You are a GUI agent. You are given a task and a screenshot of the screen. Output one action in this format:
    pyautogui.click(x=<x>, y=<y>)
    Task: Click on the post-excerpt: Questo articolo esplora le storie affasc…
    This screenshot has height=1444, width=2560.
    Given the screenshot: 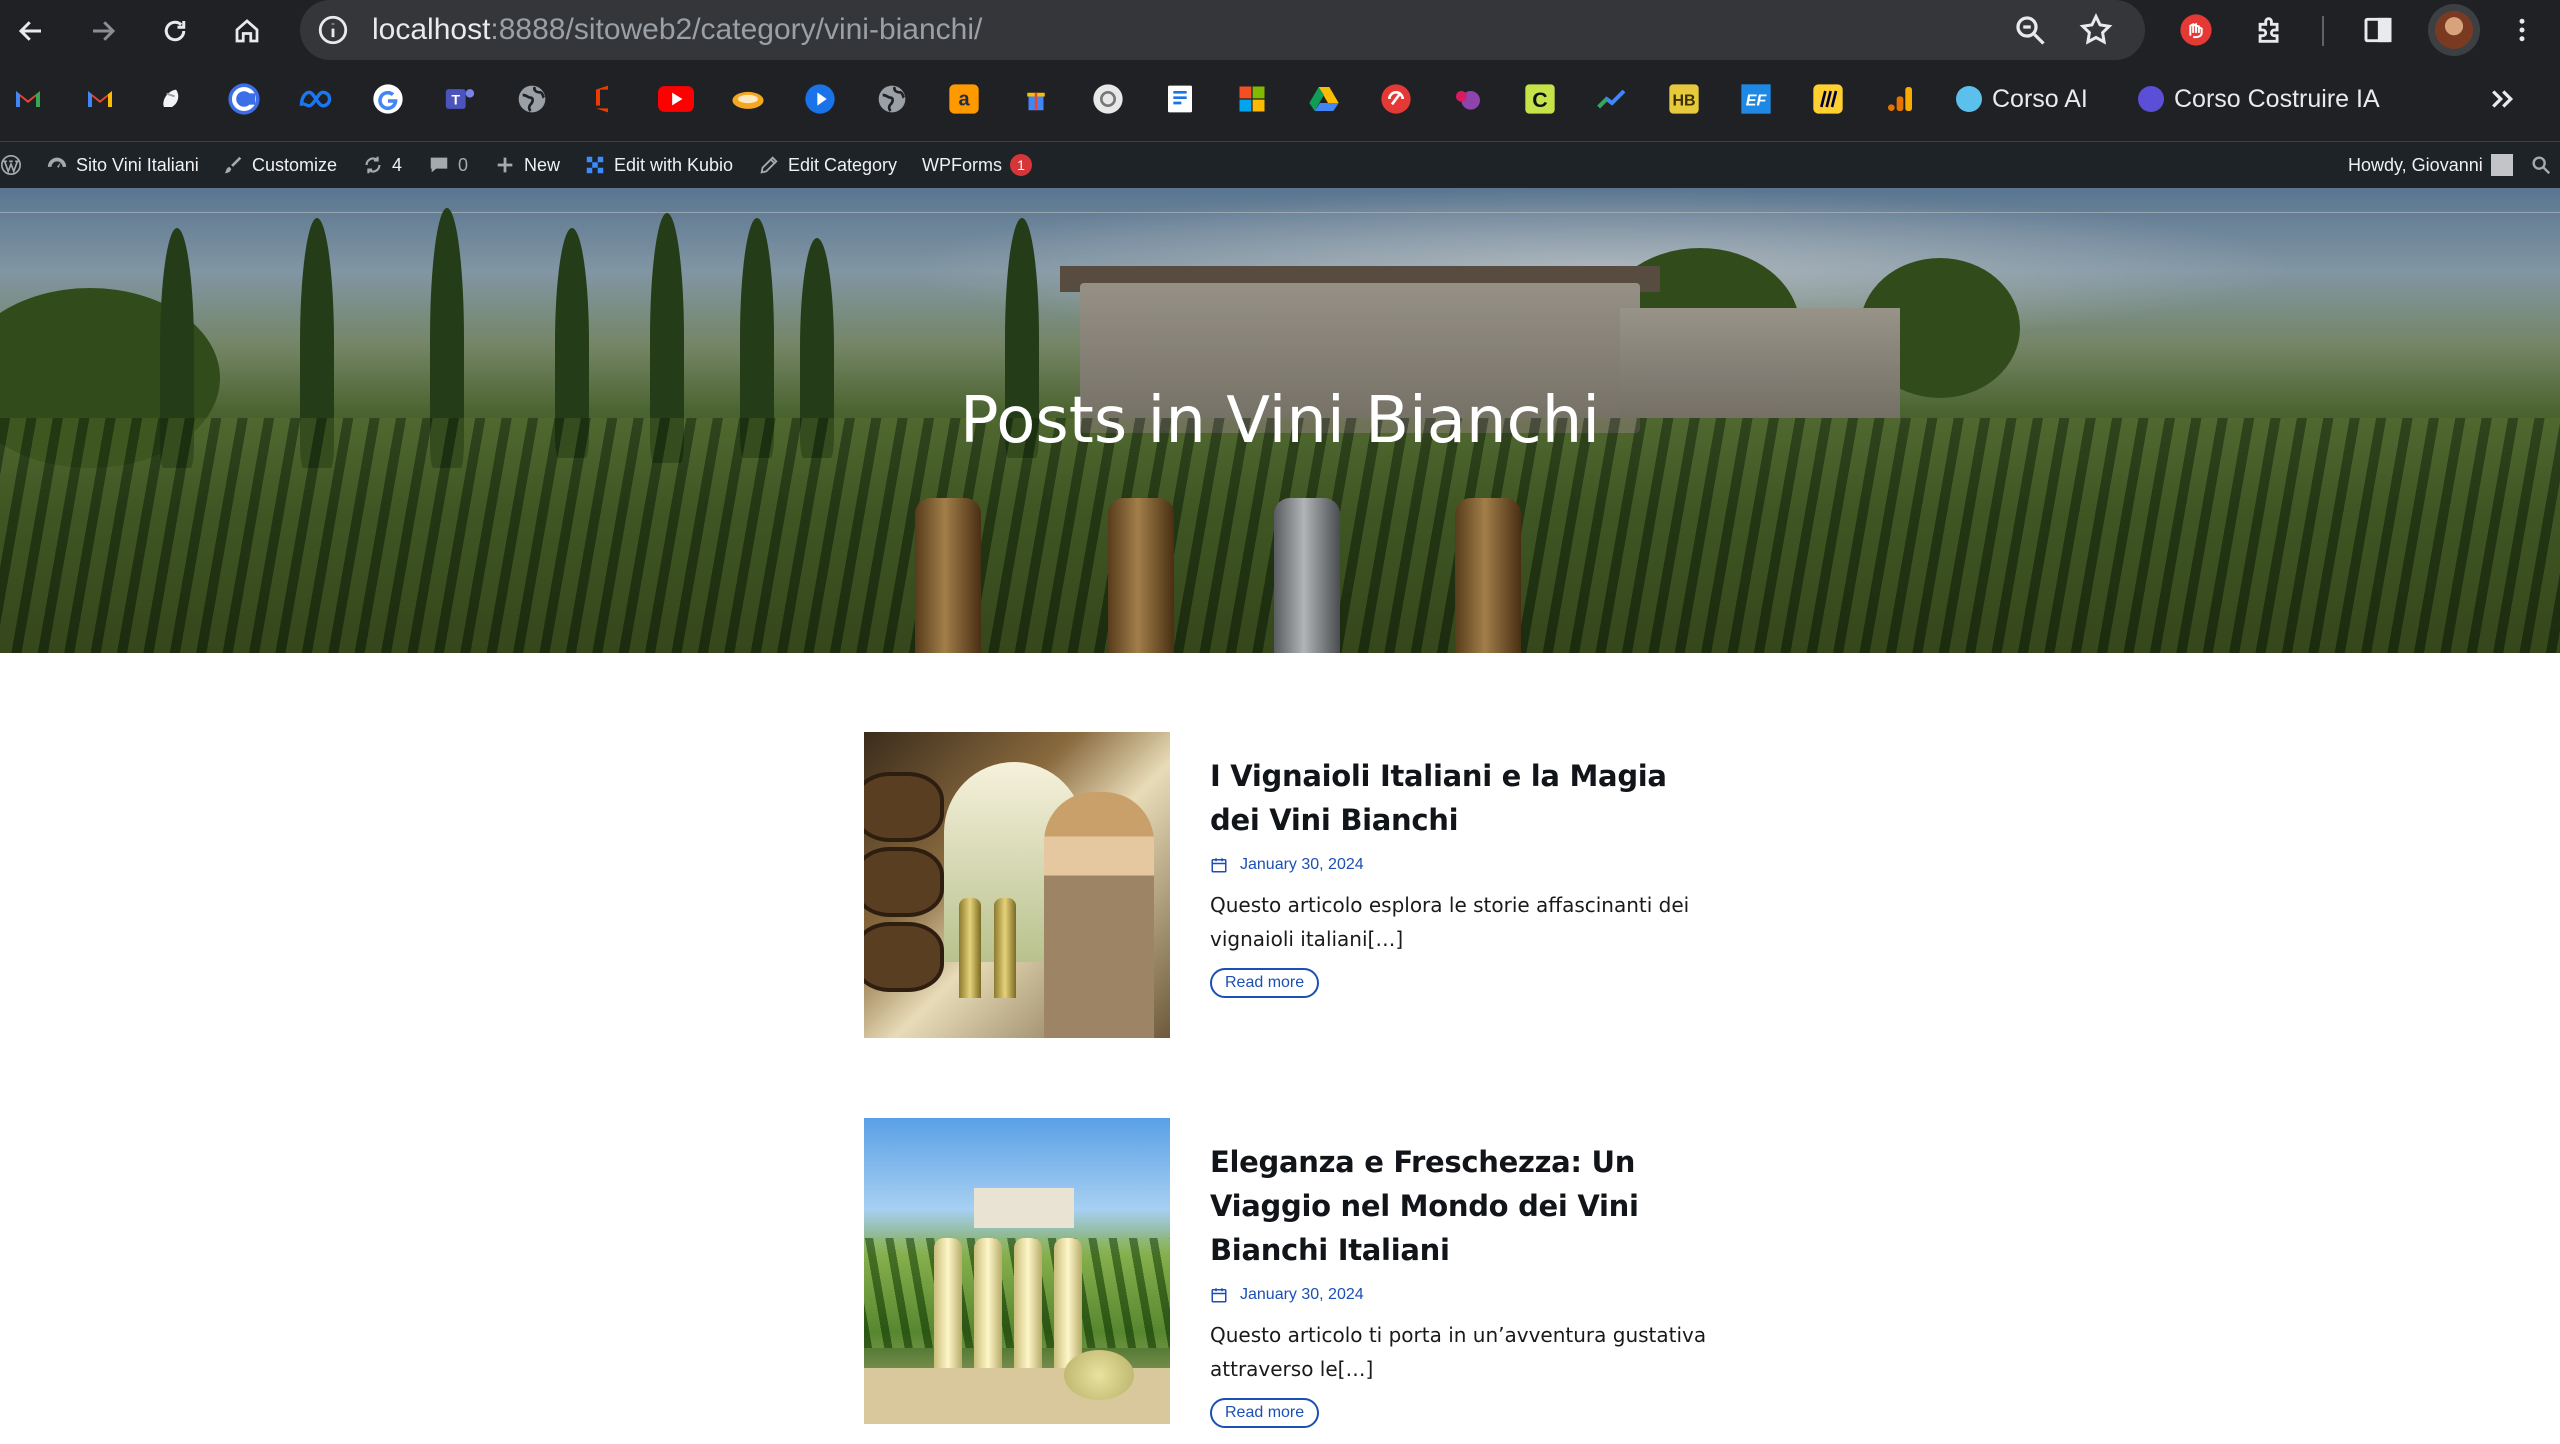 What is the action you would take?
    pyautogui.click(x=1450, y=922)
    